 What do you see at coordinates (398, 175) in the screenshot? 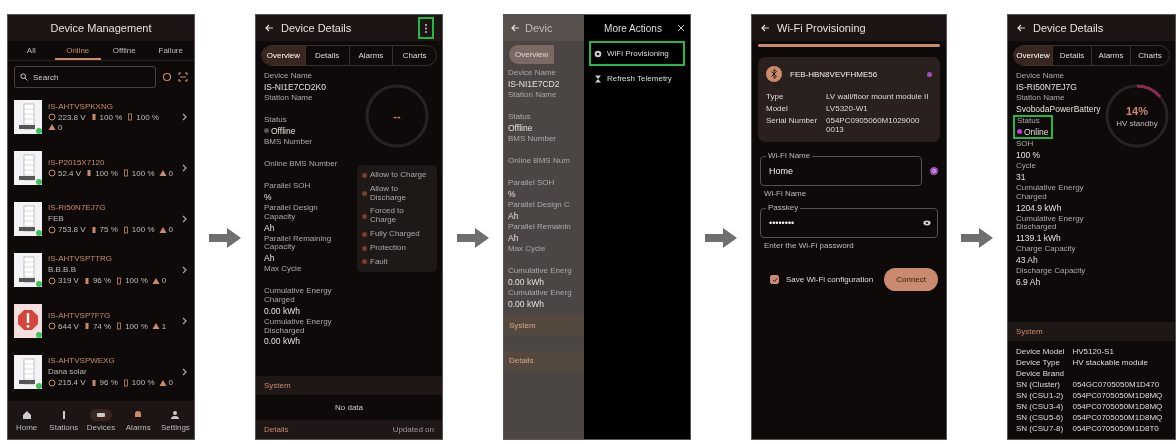
I see `legend-label: Allow to Charge` at bounding box center [398, 175].